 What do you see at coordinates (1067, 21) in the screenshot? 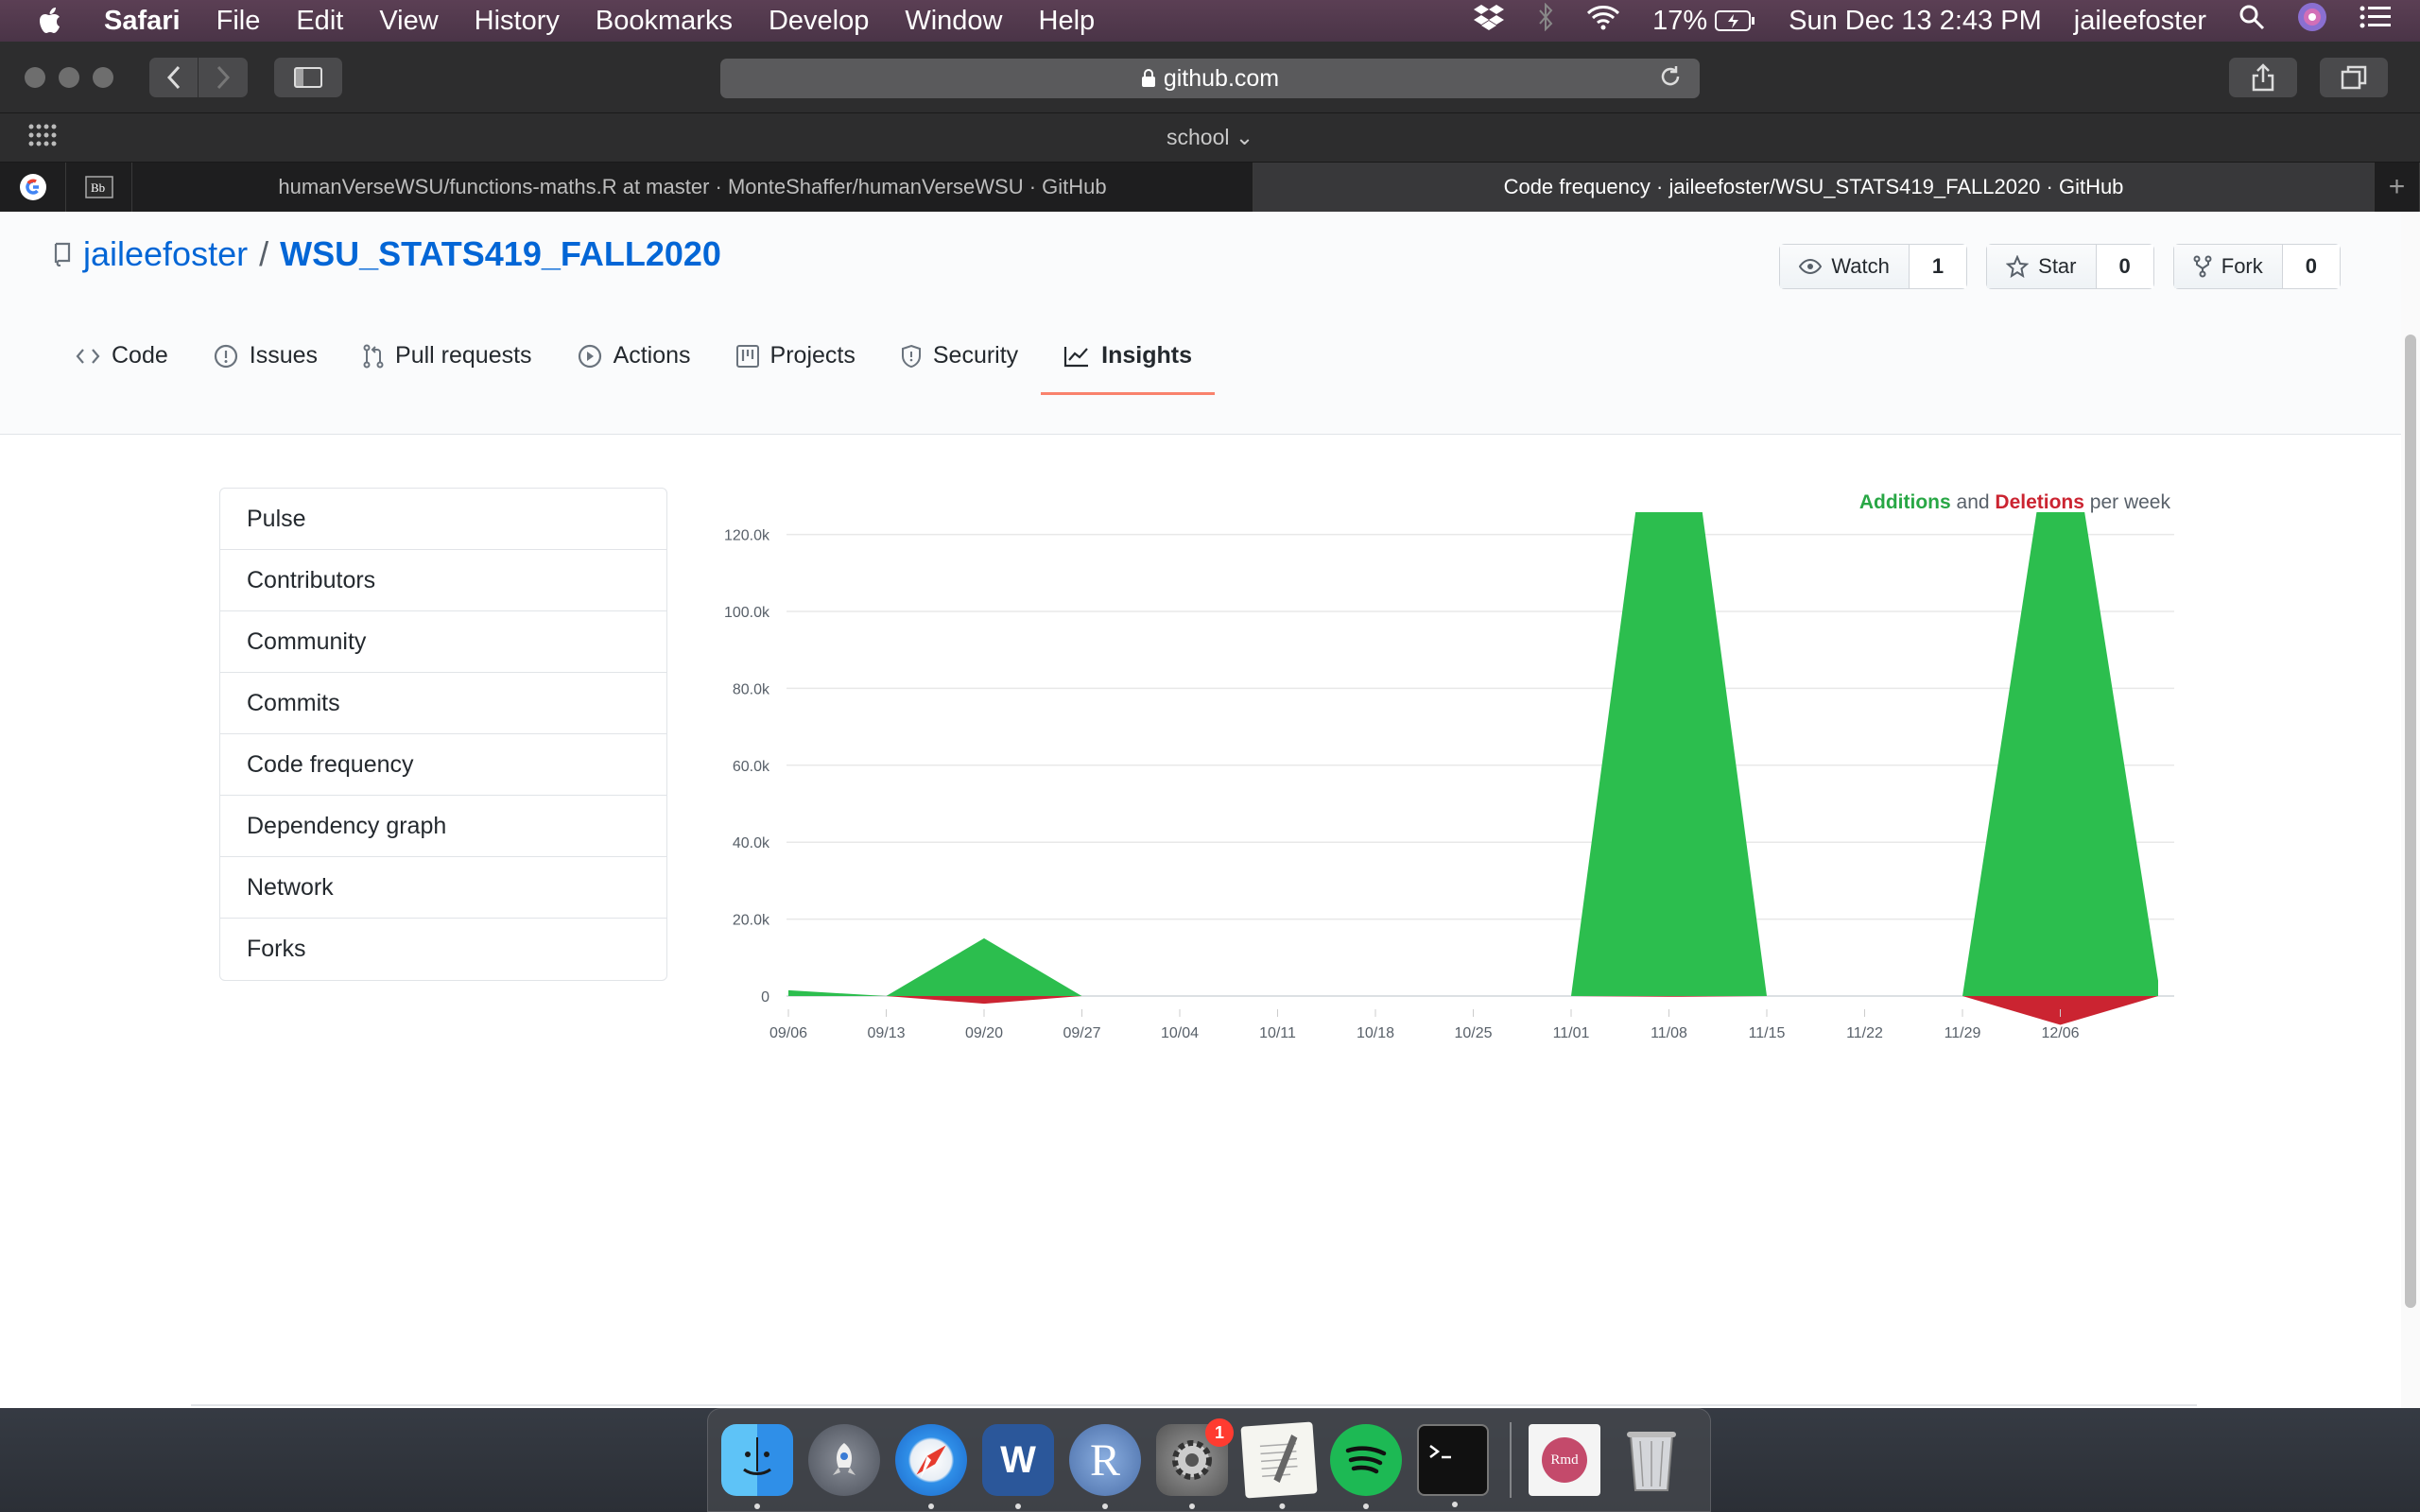
I see `menu-help: Help` at bounding box center [1067, 21].